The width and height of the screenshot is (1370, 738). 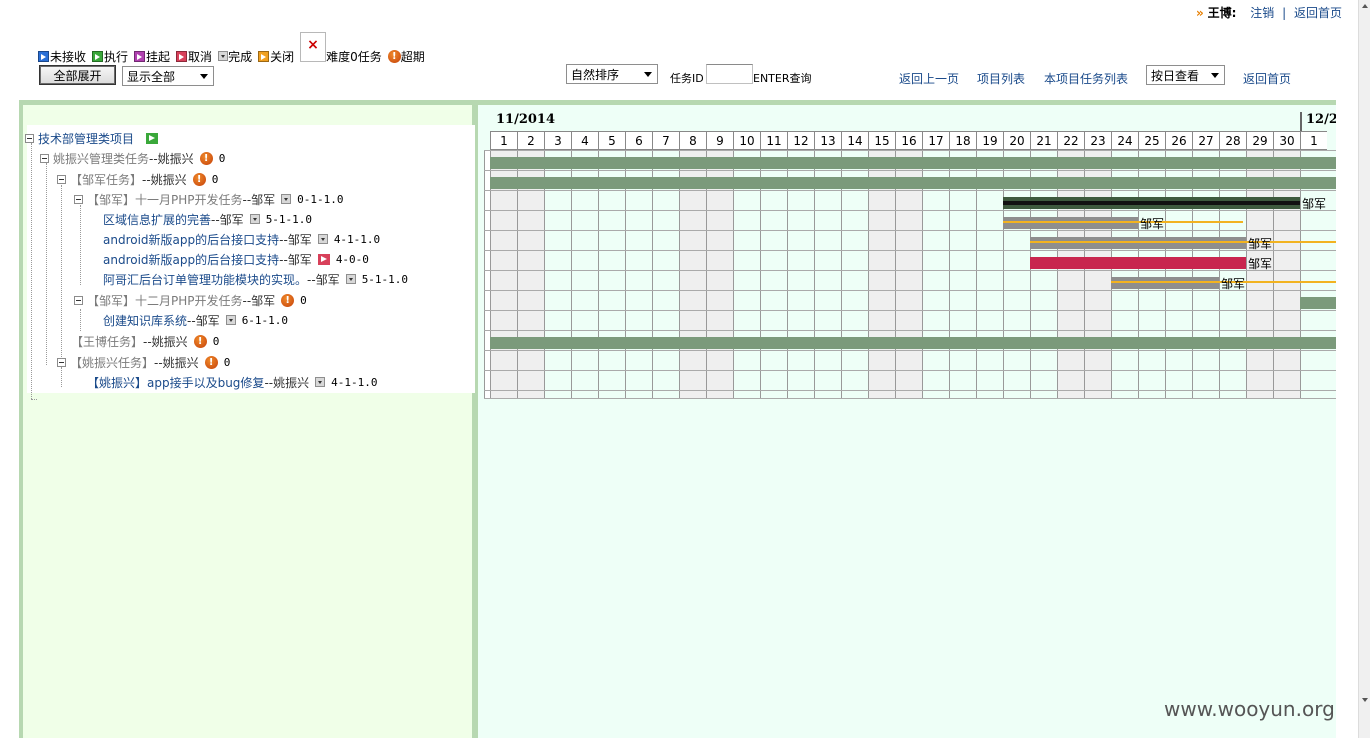 I want to click on tree-node: 【邹军】十一月PHP开发任务 --邹军 0-1-1.0, so click(x=209, y=199).